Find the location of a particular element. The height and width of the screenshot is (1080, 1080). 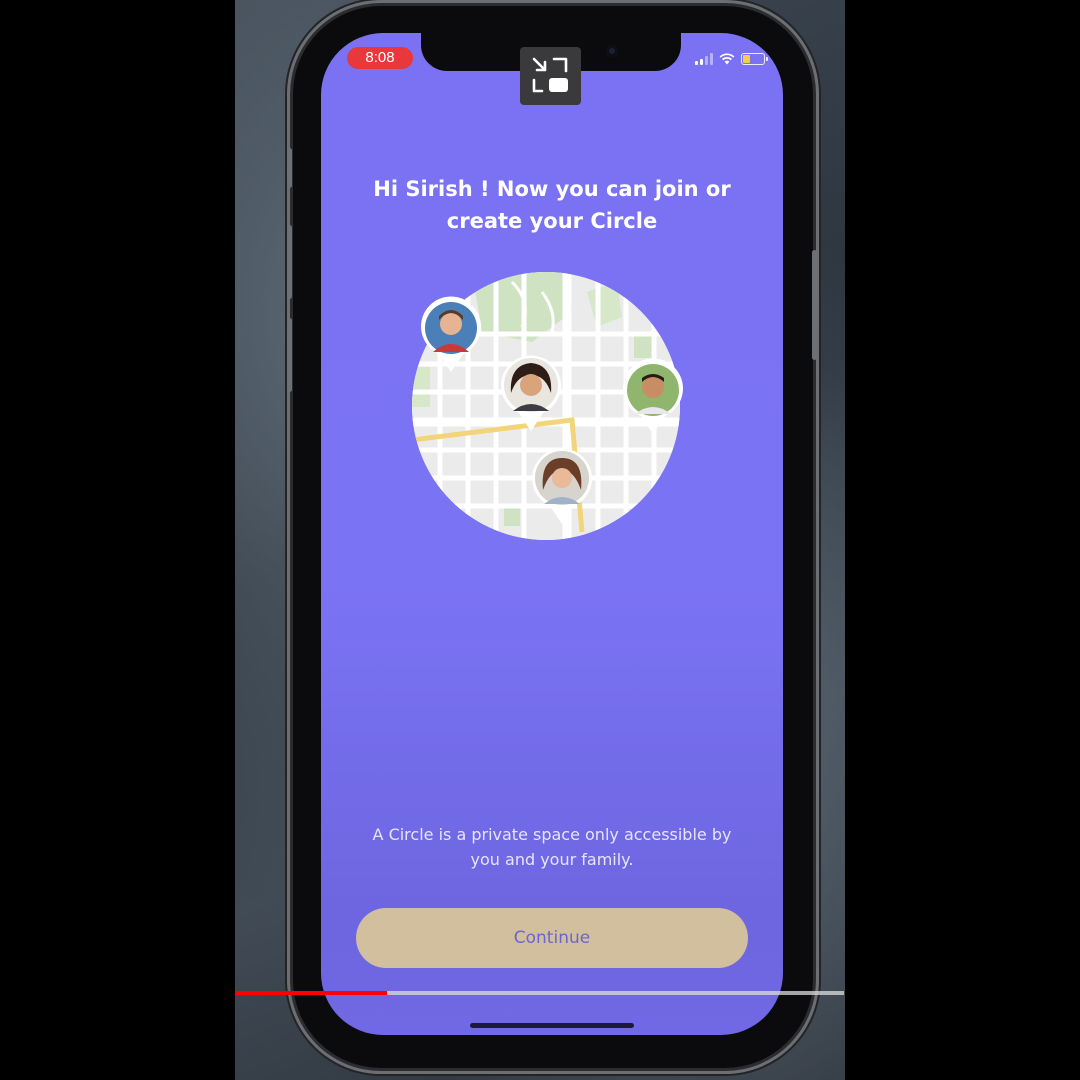

cellular-signal-icon is located at coordinates (704, 59).